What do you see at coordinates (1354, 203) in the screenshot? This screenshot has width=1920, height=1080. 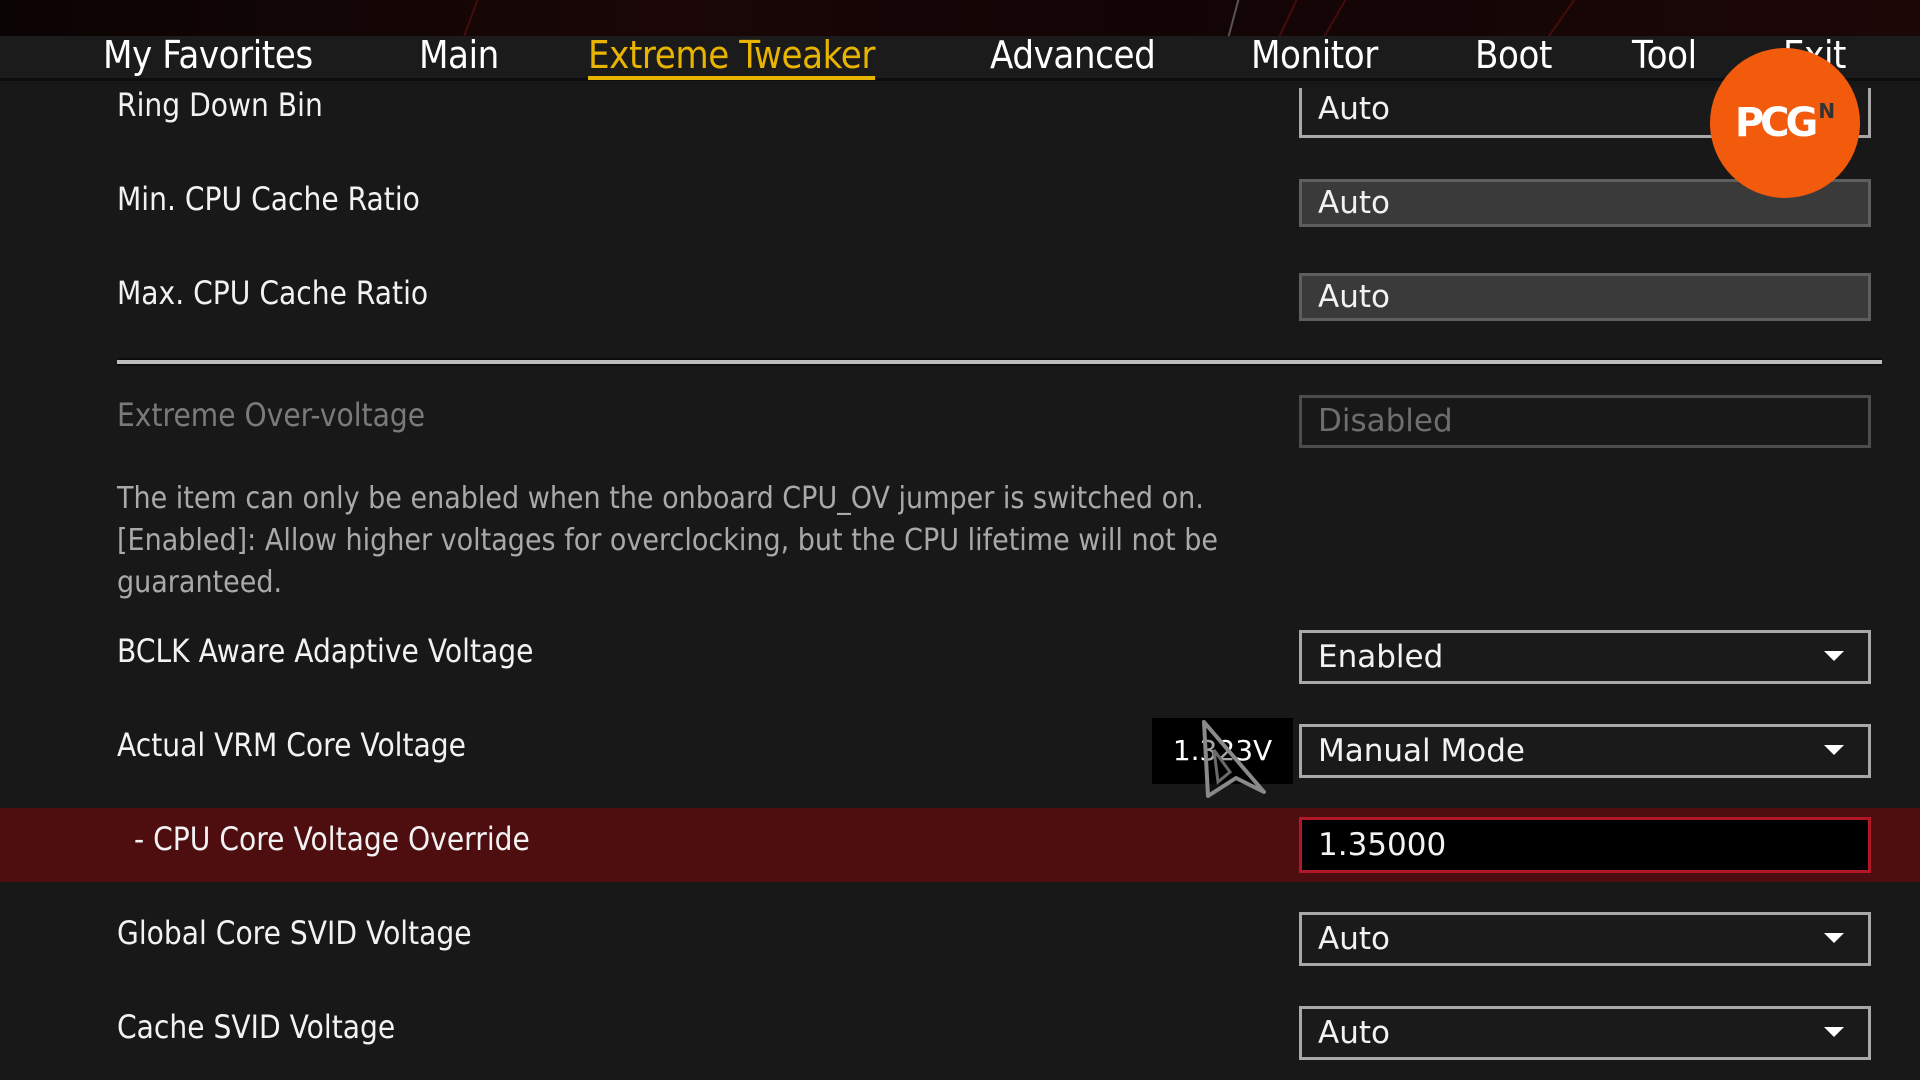 I see `min-cpu-cache-ratio-value: Auto` at bounding box center [1354, 203].